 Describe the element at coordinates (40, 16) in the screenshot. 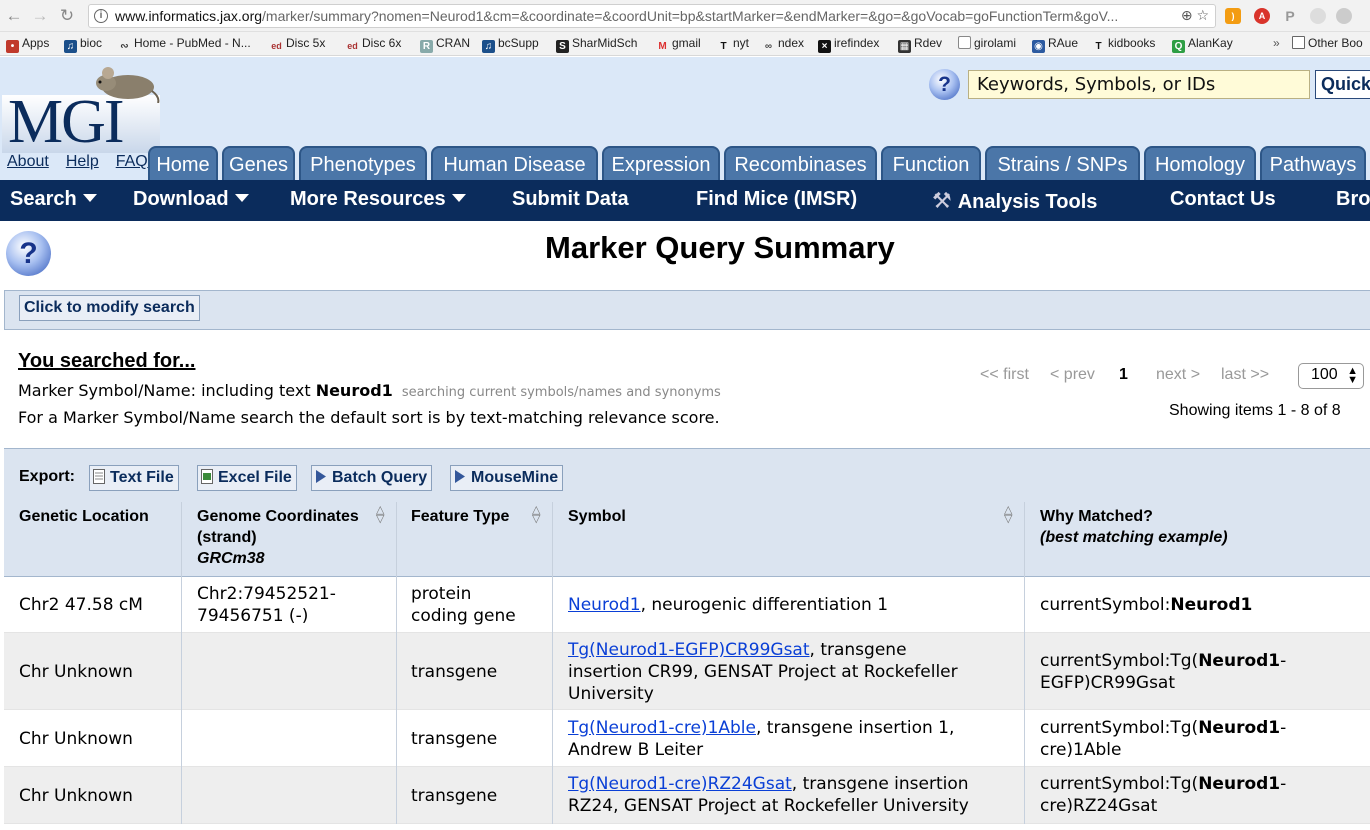

I see `forward-arrow-icon: →` at that location.